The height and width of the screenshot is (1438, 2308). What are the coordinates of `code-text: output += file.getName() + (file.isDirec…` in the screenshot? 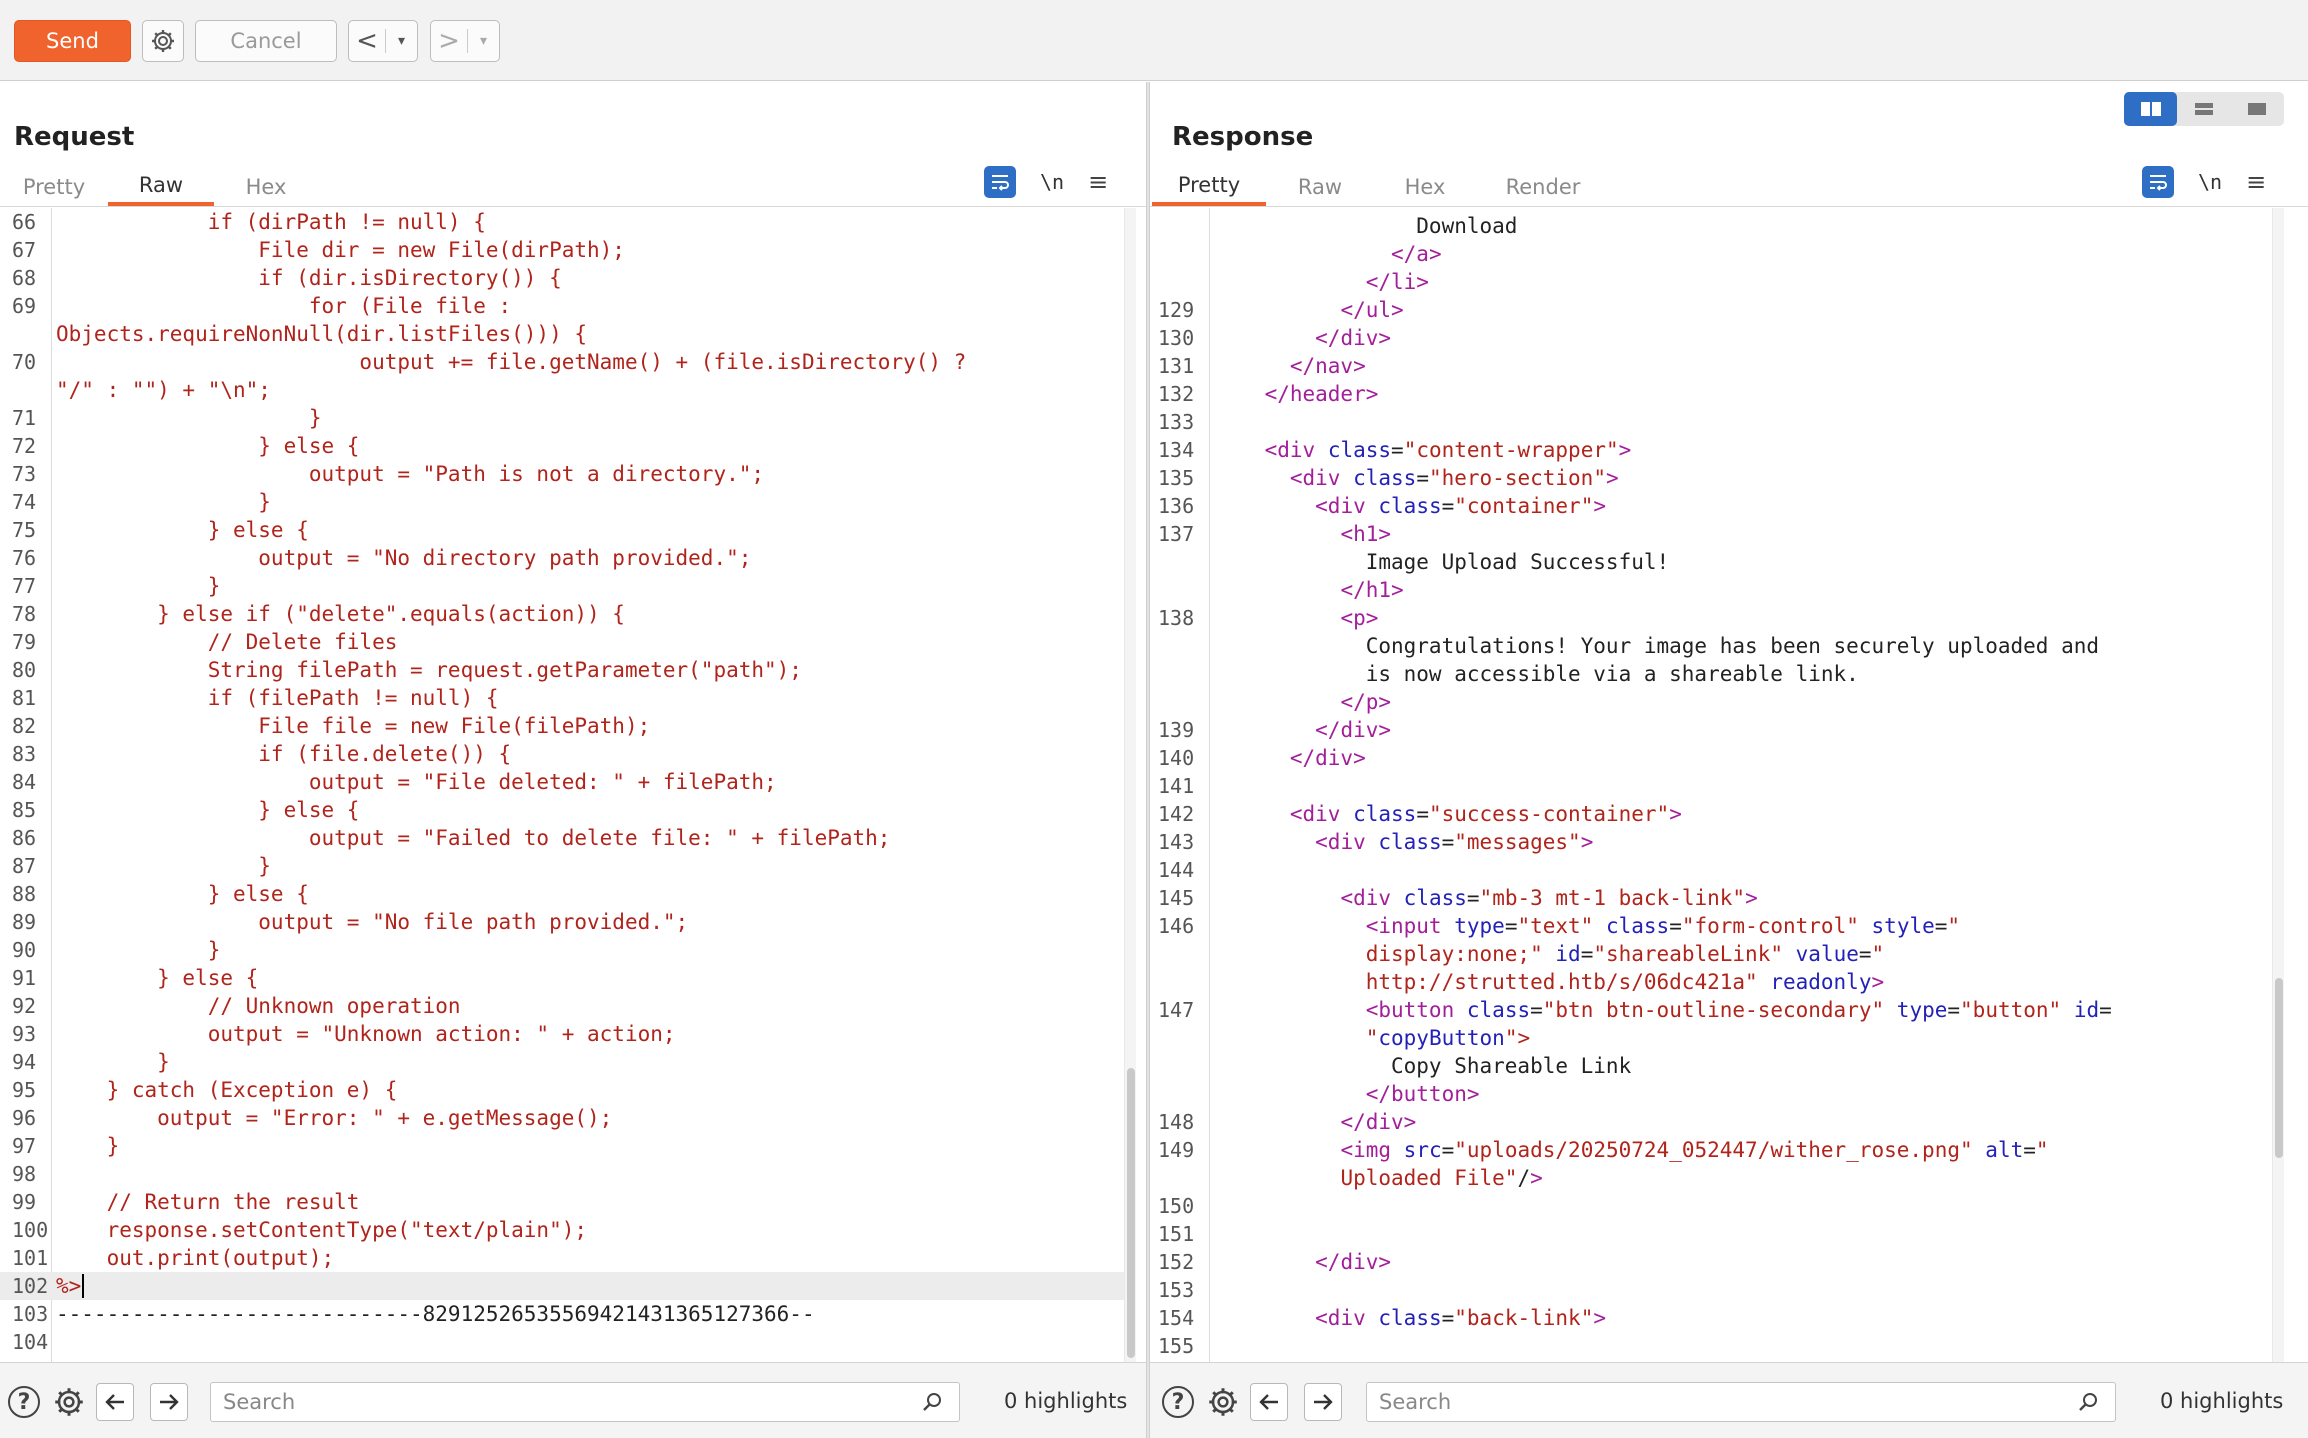 It's located at (511, 362).